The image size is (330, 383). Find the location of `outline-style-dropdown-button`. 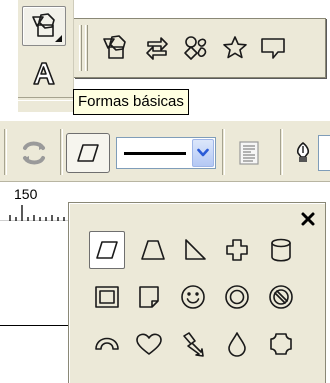

outline-style-dropdown-button is located at coordinates (203, 153).